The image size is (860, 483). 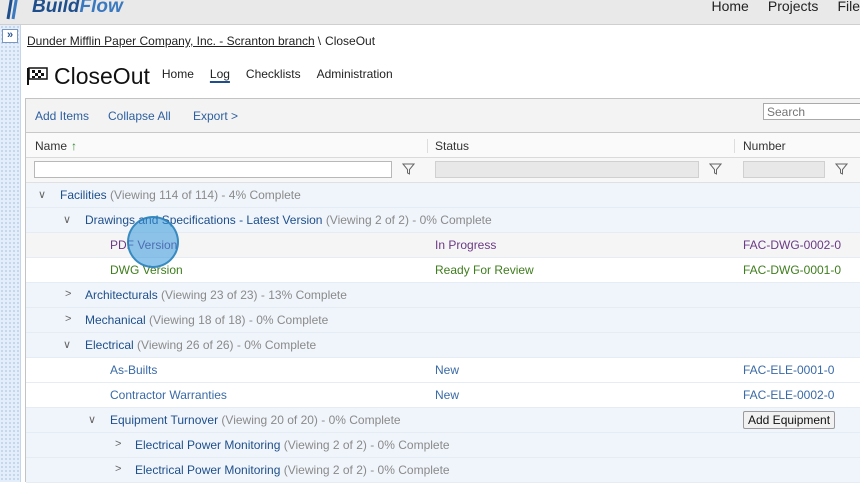 I want to click on left-rail: », so click(x=10, y=253).